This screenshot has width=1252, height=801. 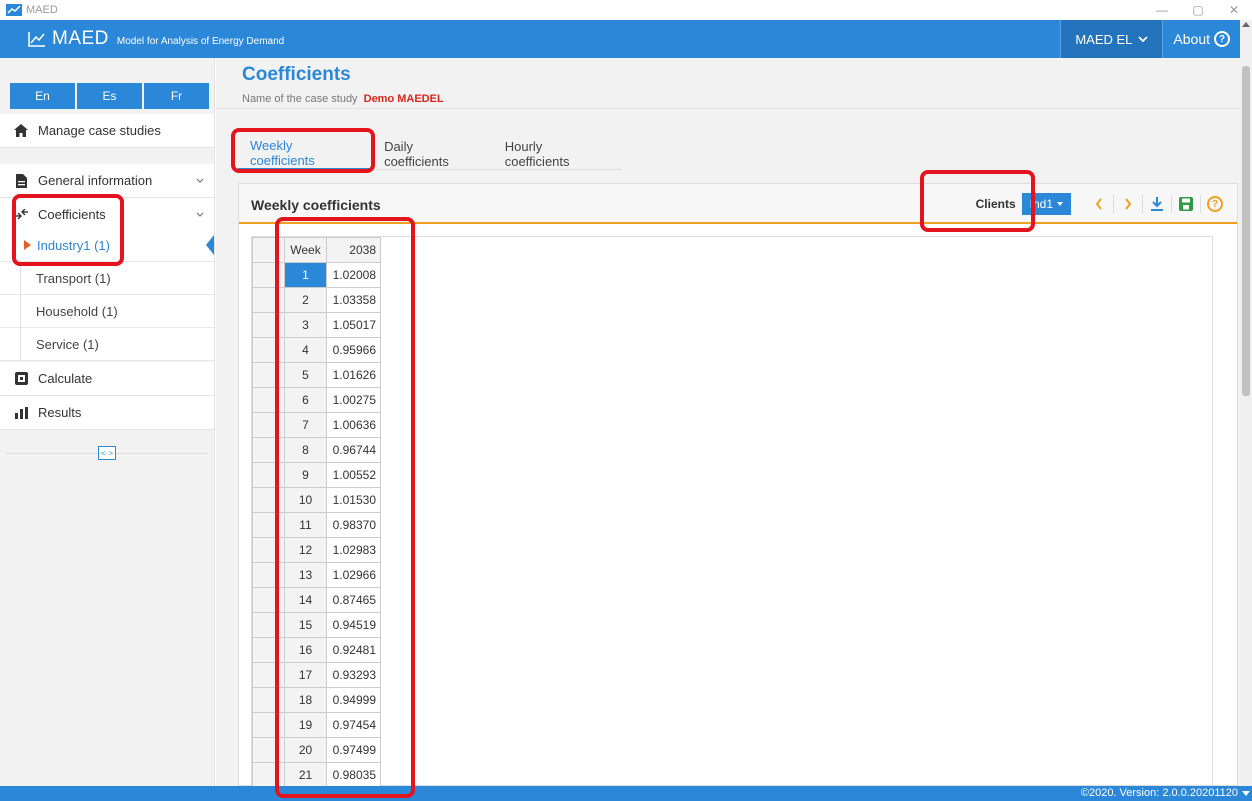 I want to click on lang-es-button: Es, so click(x=109, y=96).